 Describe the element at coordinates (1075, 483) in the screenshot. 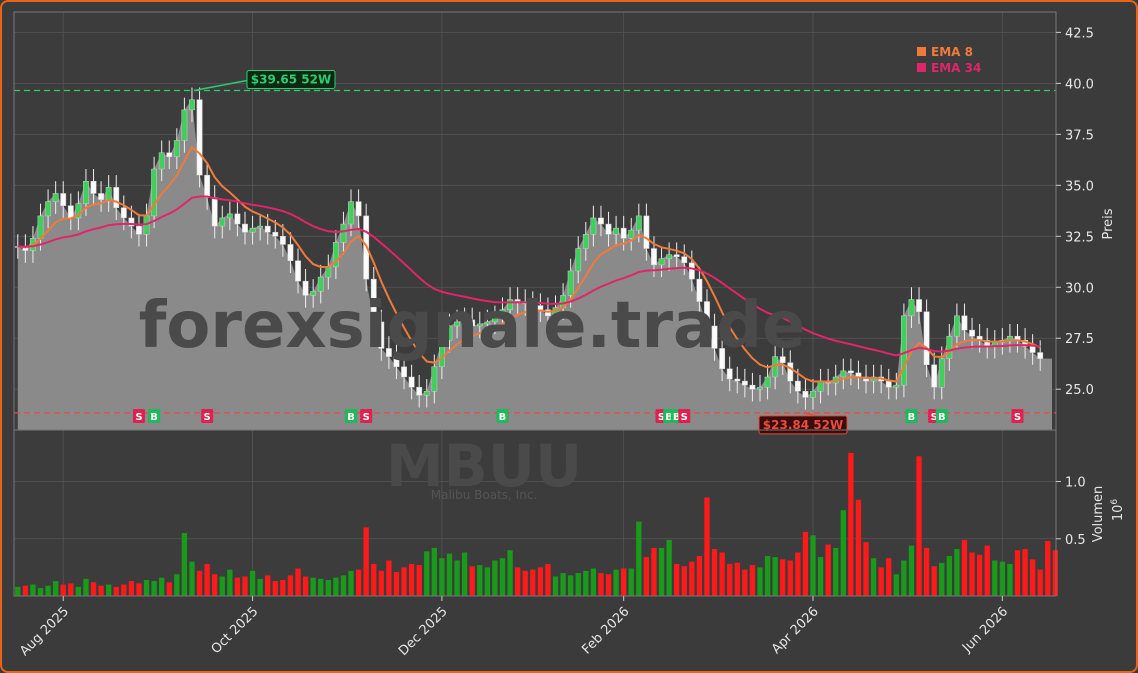

I see `volume-tick-label: 1.0` at that location.